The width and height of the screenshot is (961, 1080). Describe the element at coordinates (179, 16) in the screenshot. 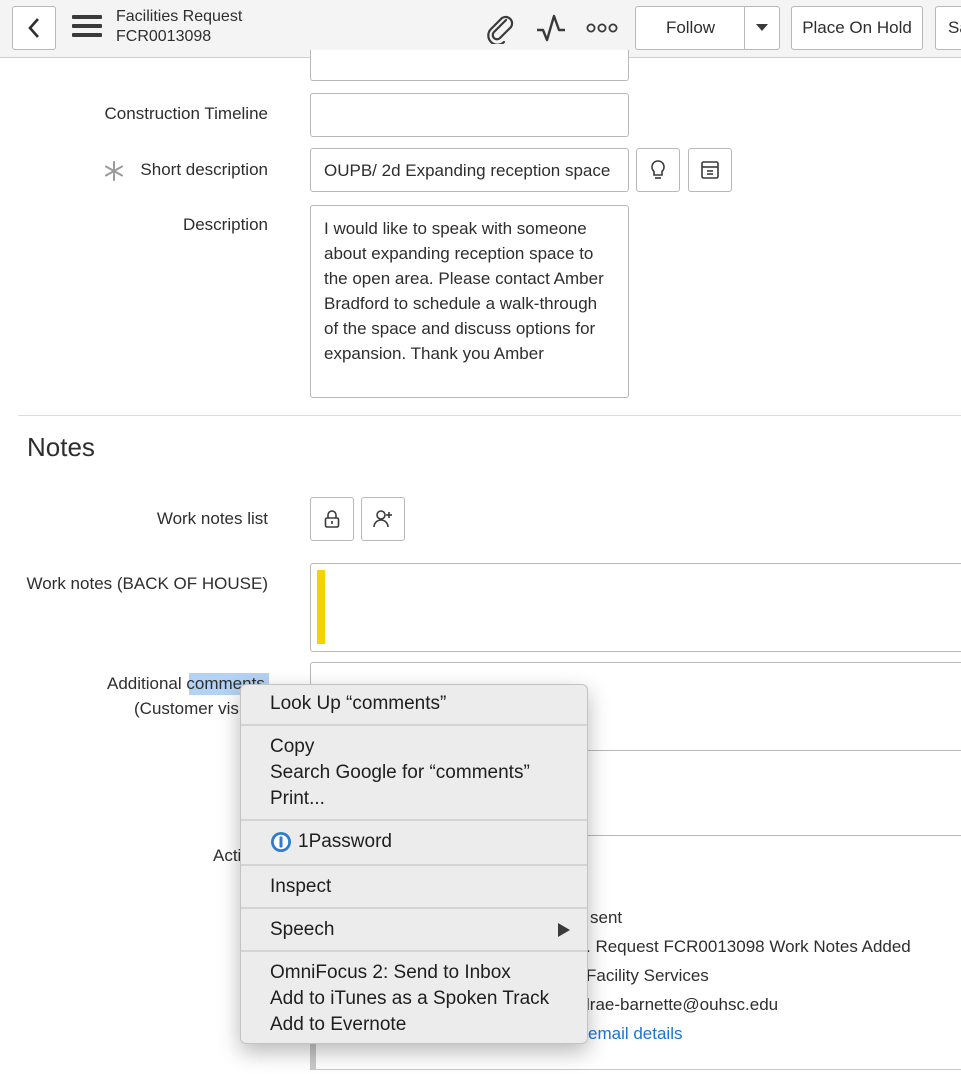

I see `form-title: Facilities Request` at that location.